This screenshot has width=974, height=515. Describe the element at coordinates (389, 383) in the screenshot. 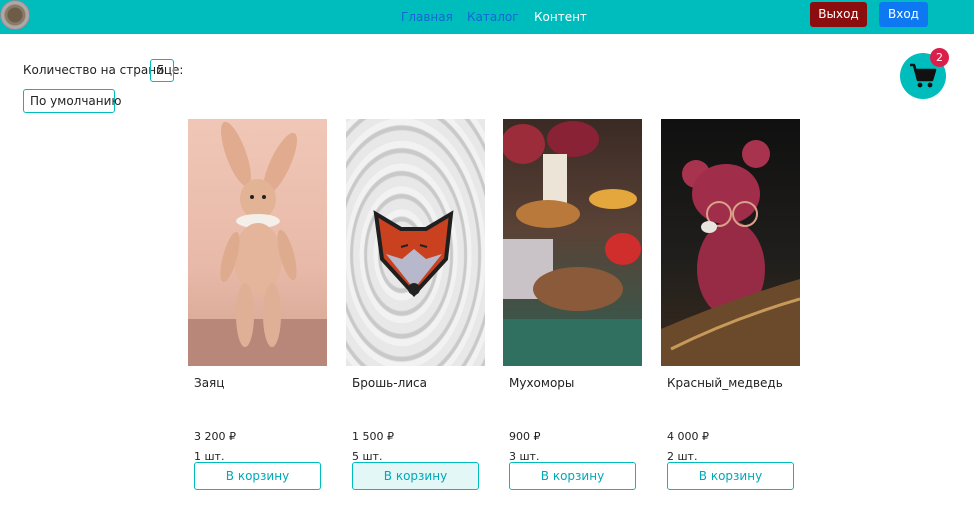

I see `product-name: Брошь-лиса` at that location.